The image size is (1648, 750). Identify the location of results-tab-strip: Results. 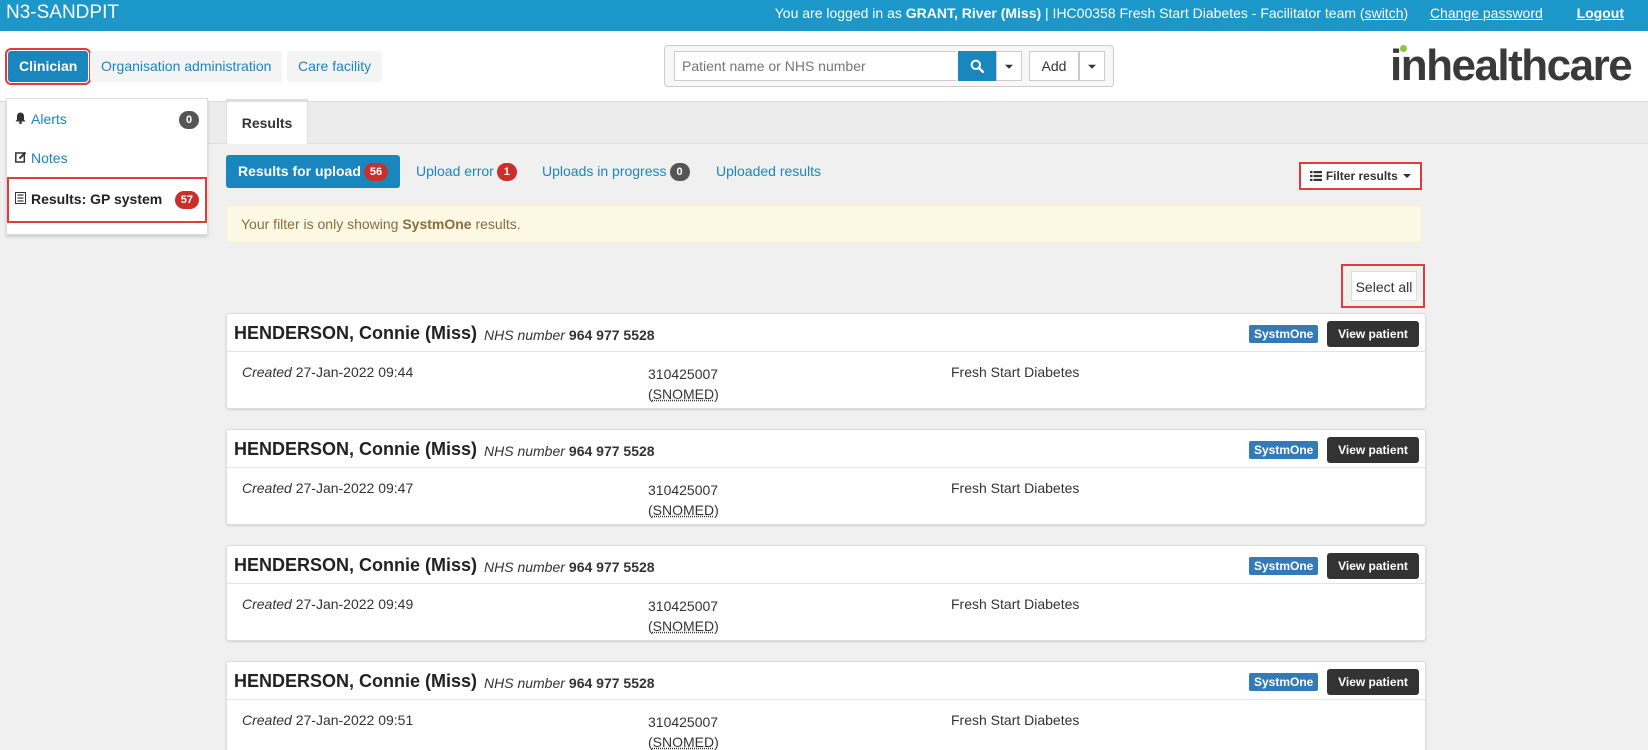
(928, 121).